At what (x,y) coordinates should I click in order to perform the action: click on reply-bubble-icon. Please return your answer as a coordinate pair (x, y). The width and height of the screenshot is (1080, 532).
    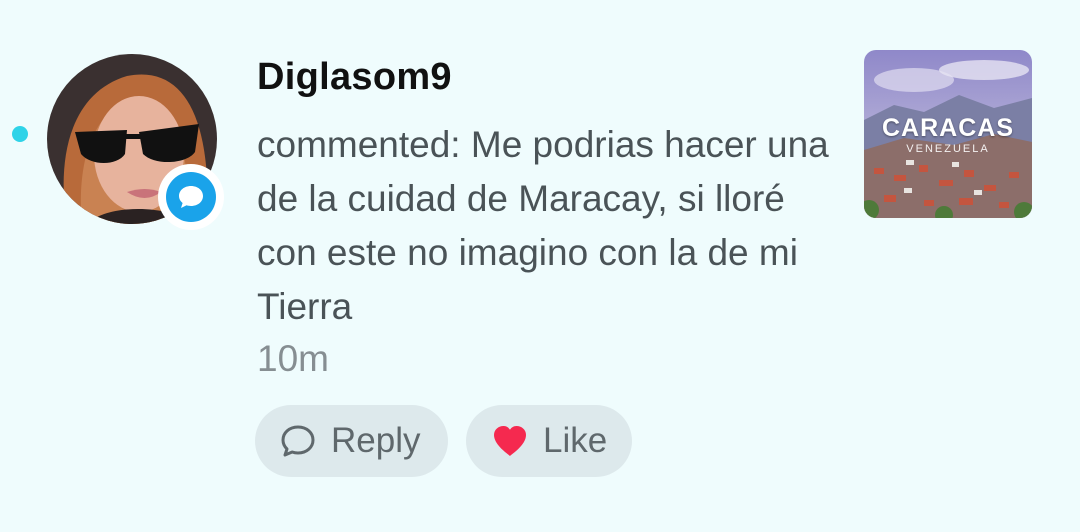
    Looking at the image, I should click on (298, 441).